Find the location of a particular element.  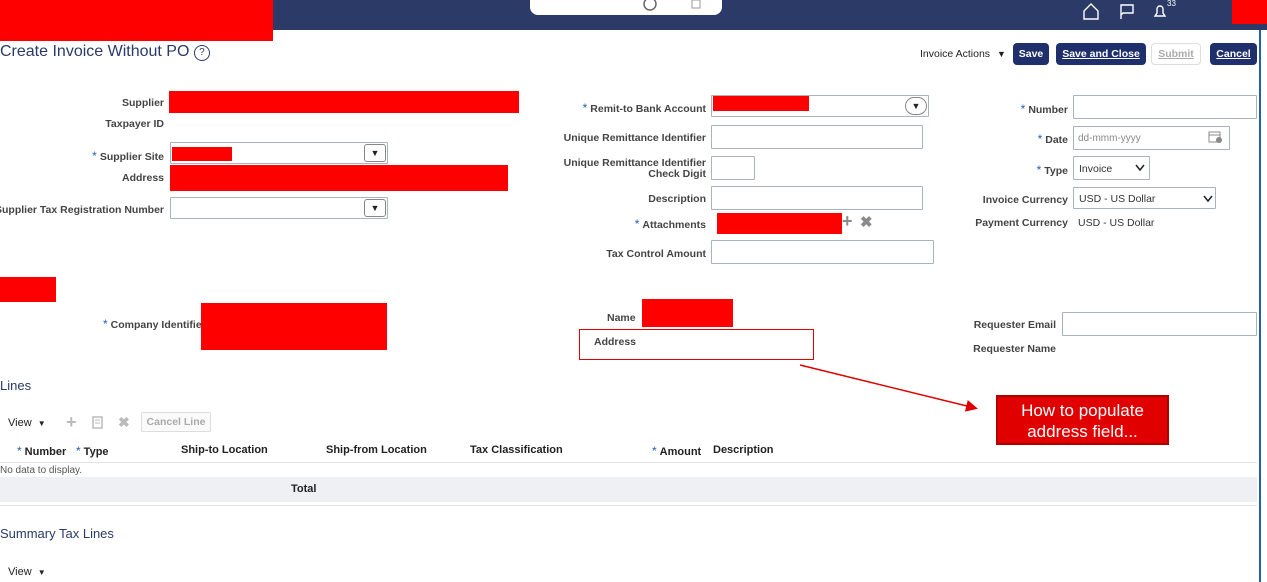

column-header-ship-to-location: Ship-to Location is located at coordinates (224, 450).